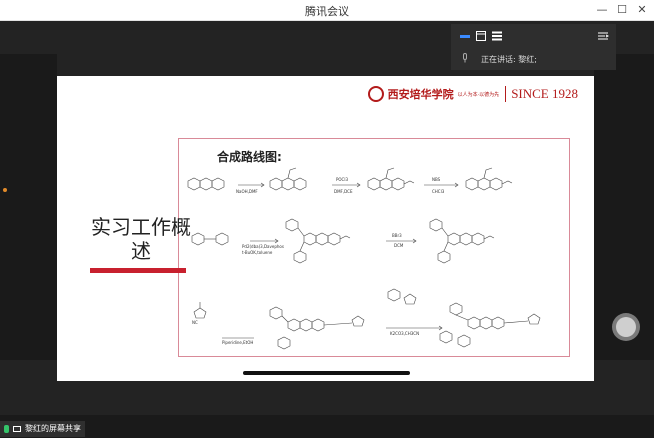 This screenshot has width=654, height=438. Describe the element at coordinates (490, 325) in the screenshot. I see `molecule-final-product` at that location.